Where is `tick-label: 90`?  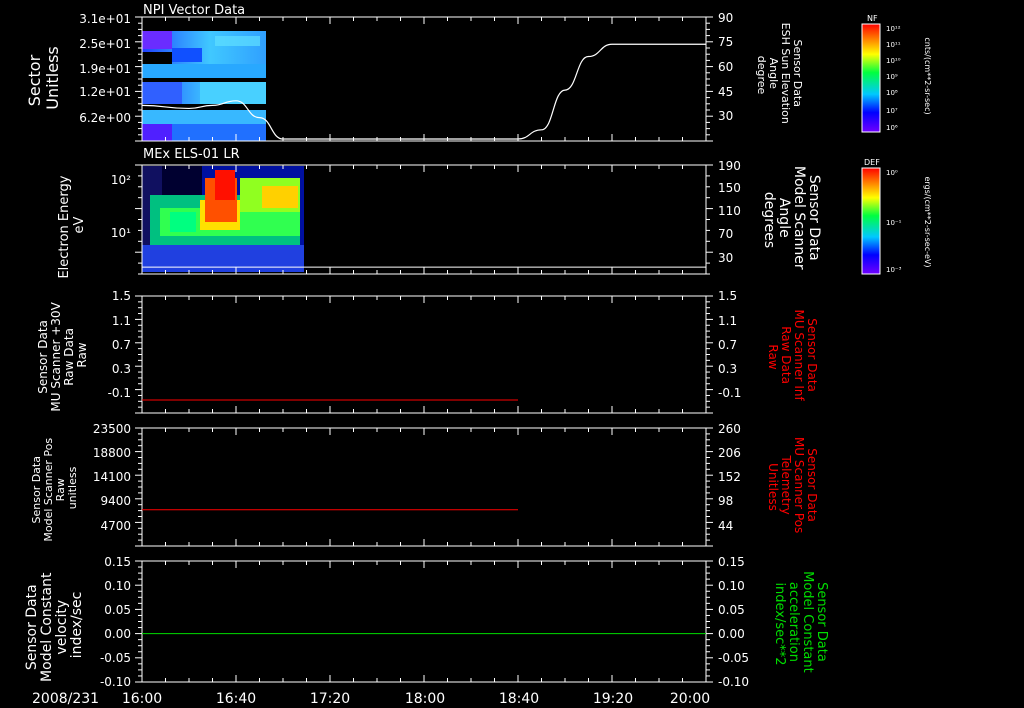
tick-label: 90 is located at coordinates (725, 18).